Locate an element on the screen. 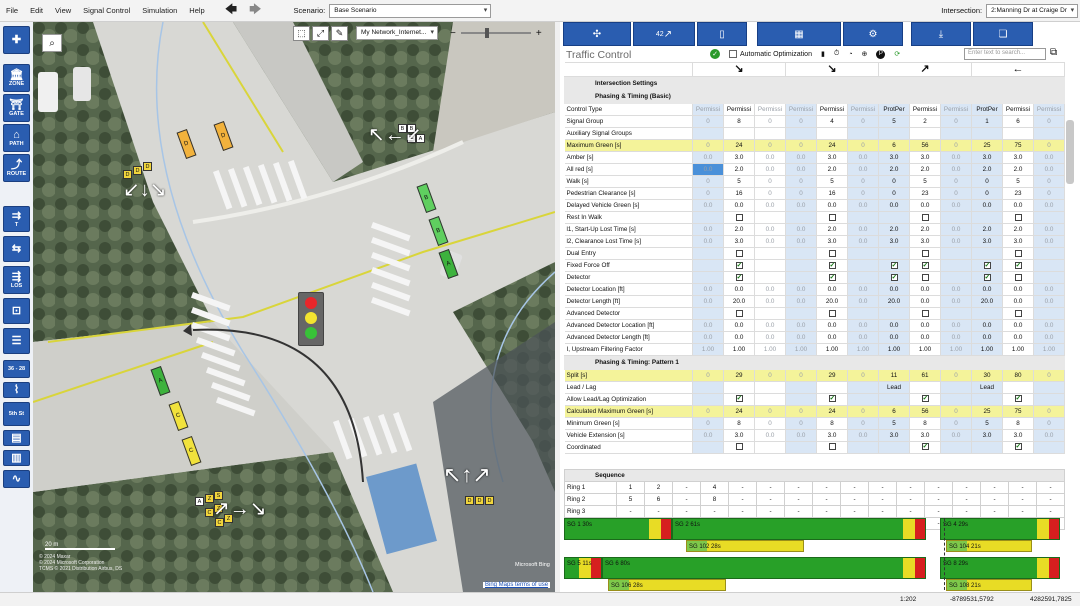 This screenshot has height=606, width=1080. signal-list-icon: ☰ is located at coordinates (16, 341).